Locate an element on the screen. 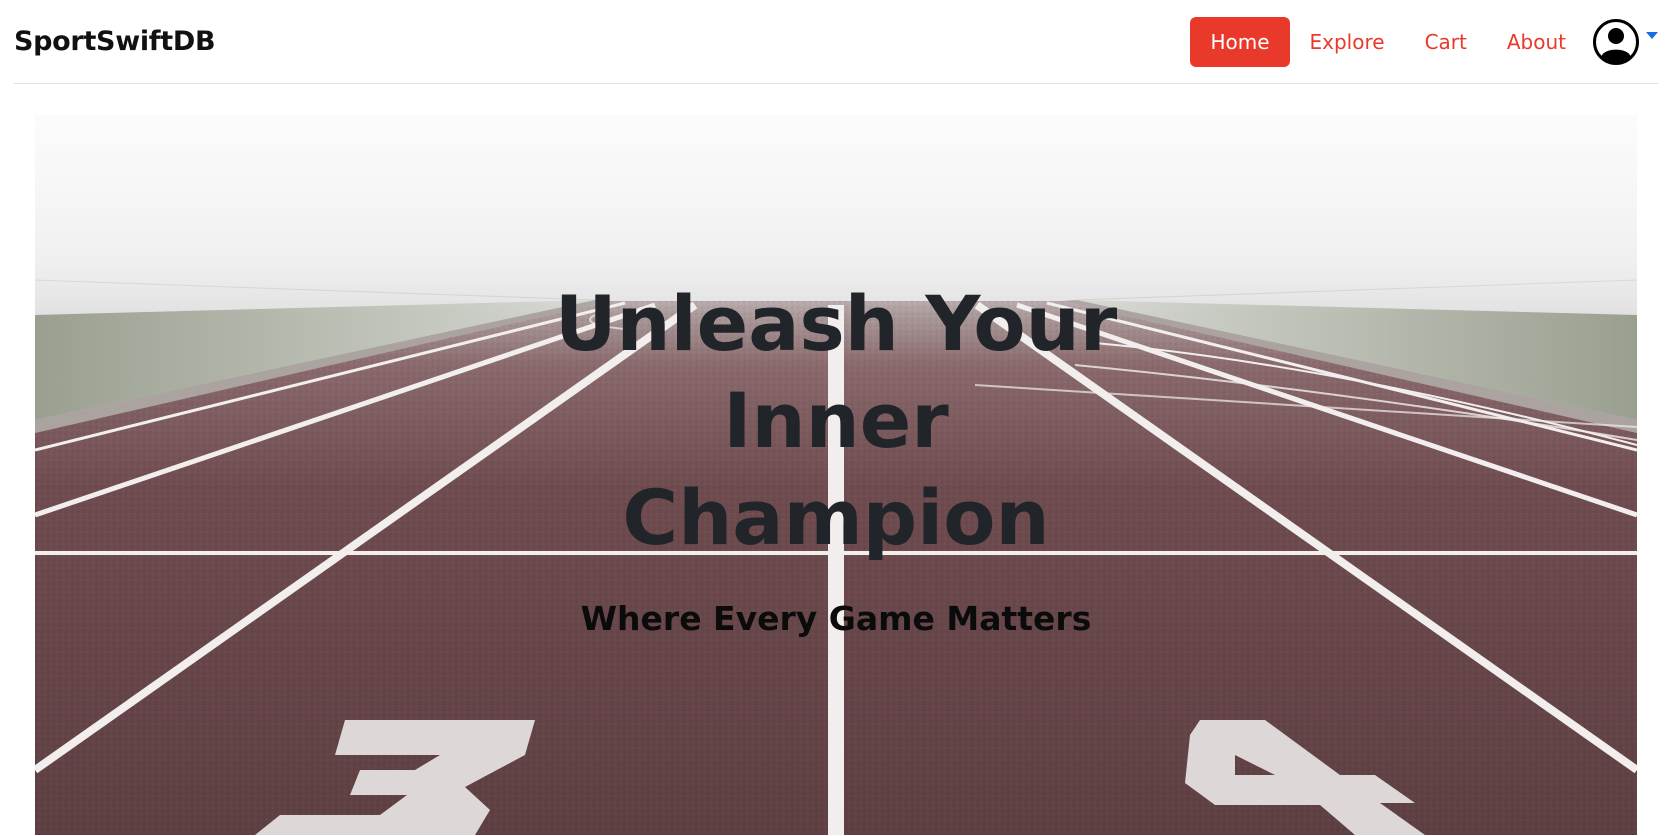 This screenshot has width=1671, height=836. nav-link-about: About is located at coordinates (1536, 42).